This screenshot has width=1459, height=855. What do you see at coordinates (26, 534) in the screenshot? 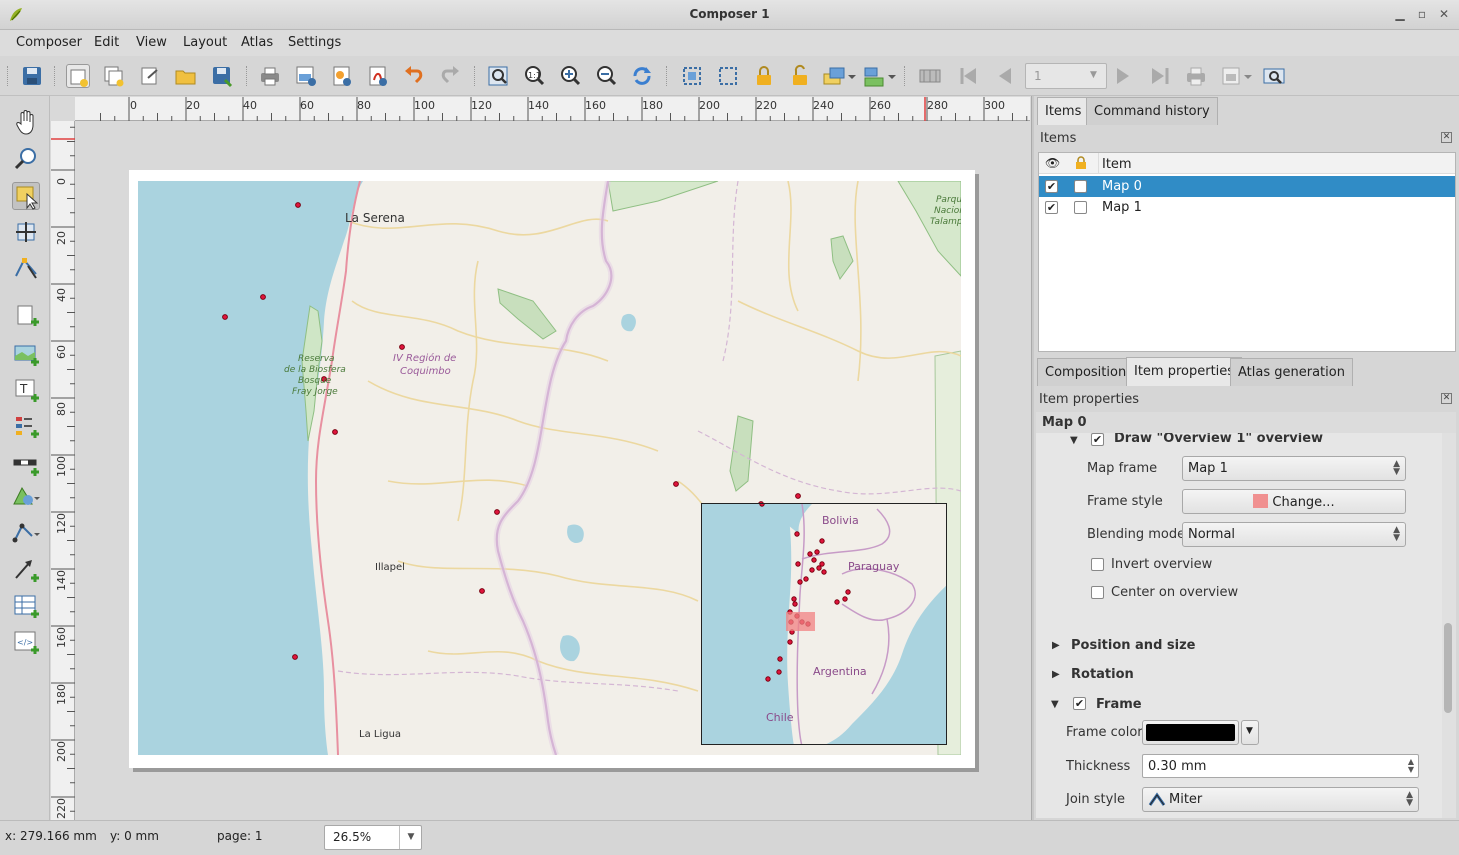
I see `add-node-item-icon` at bounding box center [26, 534].